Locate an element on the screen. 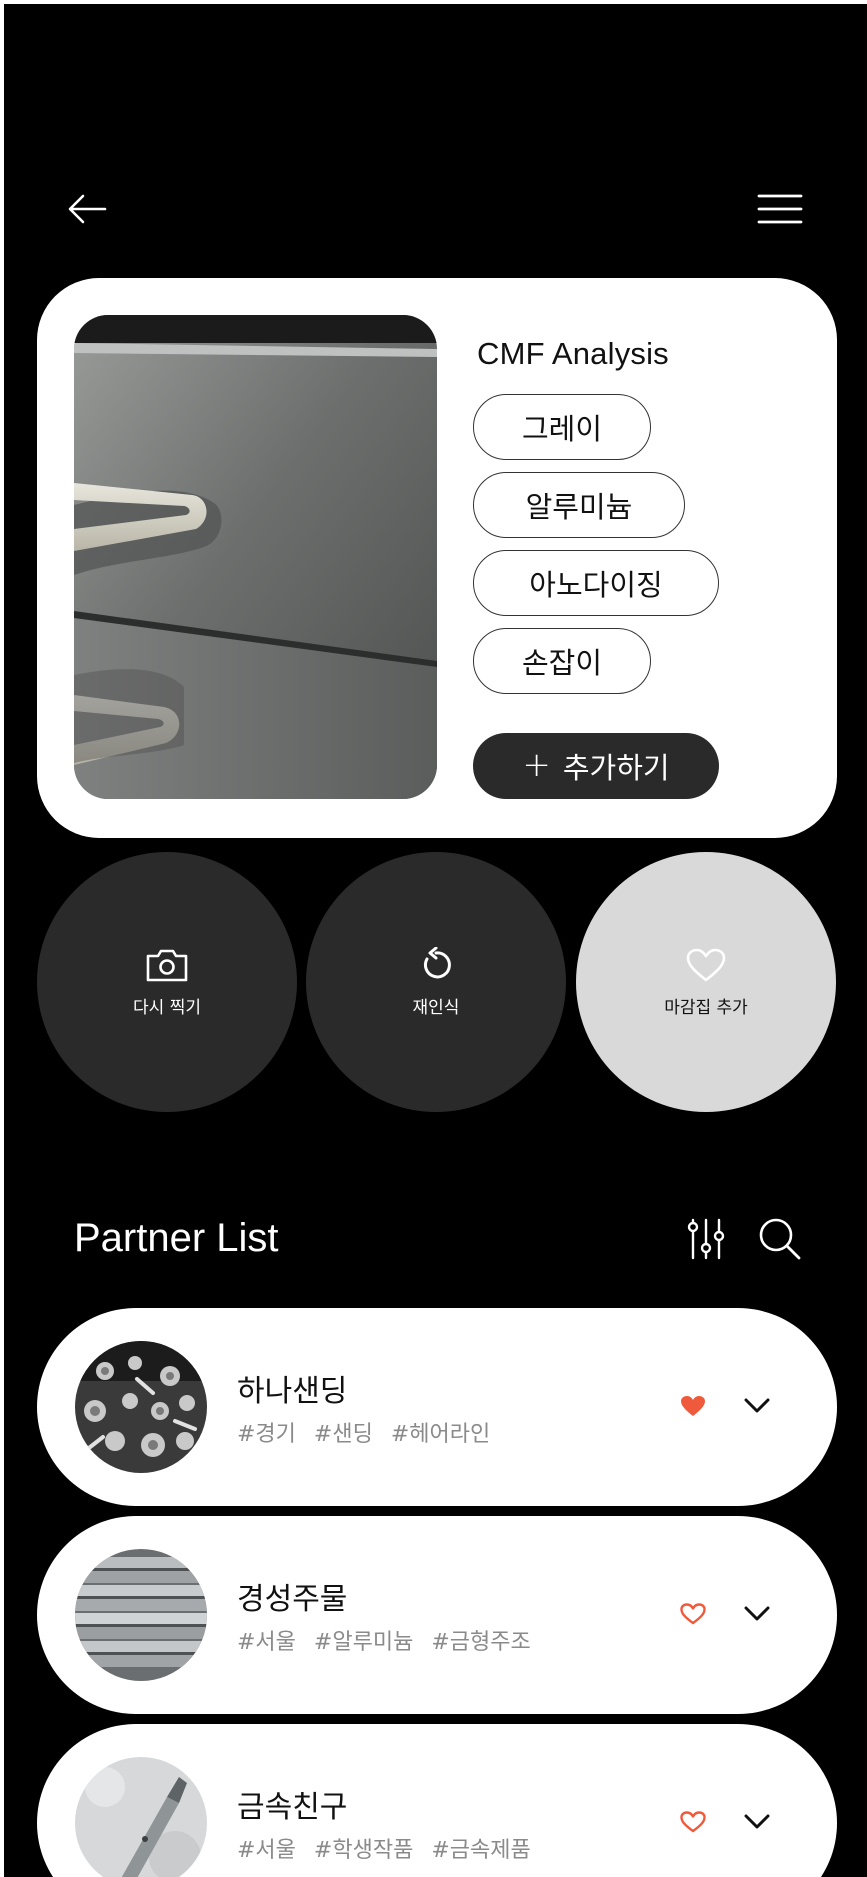 The height and width of the screenshot is (1877, 867). heart-filled-icon is located at coordinates (693, 1406).